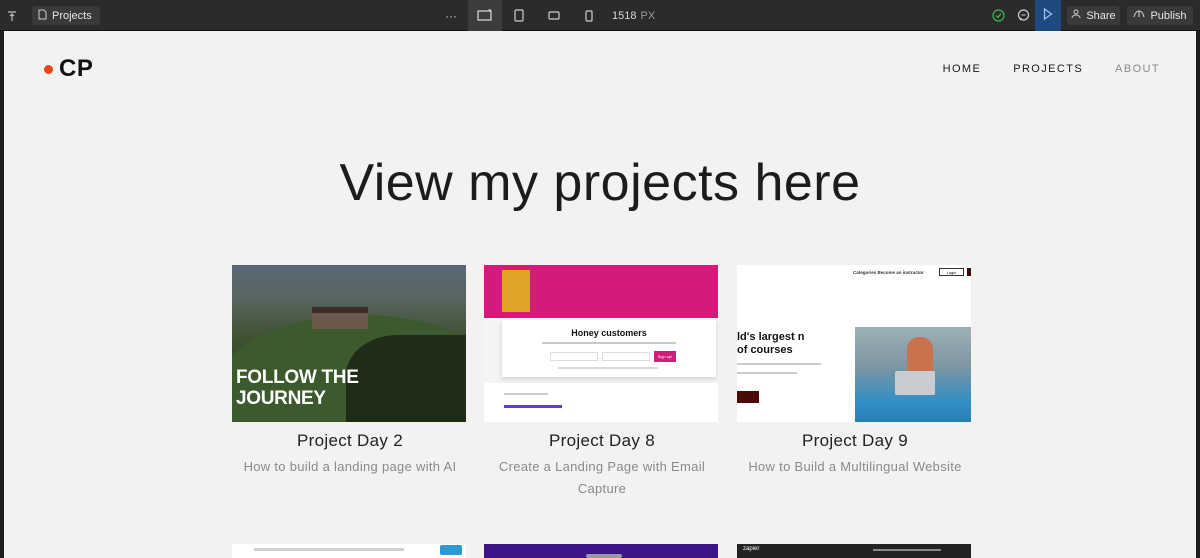  What do you see at coordinates (72, 15) in the screenshot?
I see `pages-label: Projects` at bounding box center [72, 15].